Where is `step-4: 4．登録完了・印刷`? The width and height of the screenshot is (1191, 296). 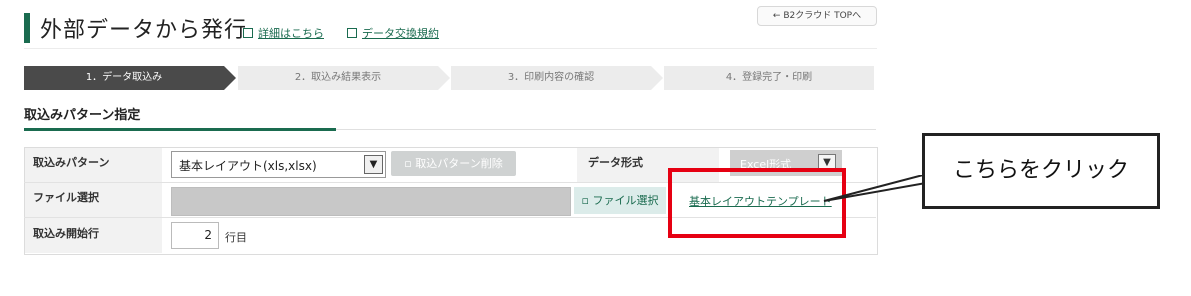
step-4: 4．登録完了・印刷 is located at coordinates (769, 78).